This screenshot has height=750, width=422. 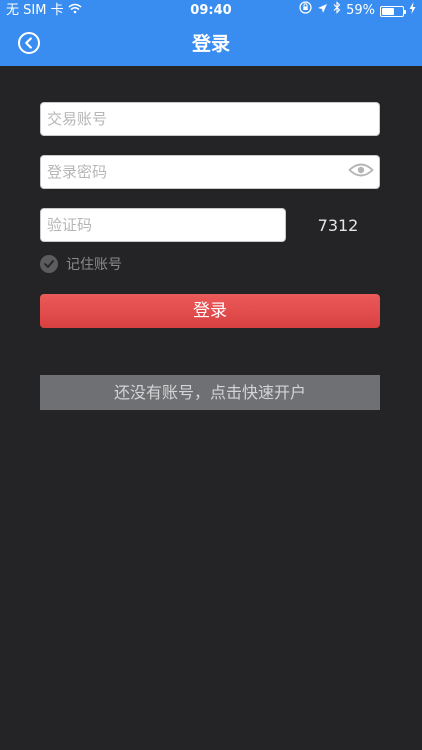 I want to click on show-password-toggle, so click(x=361, y=172).